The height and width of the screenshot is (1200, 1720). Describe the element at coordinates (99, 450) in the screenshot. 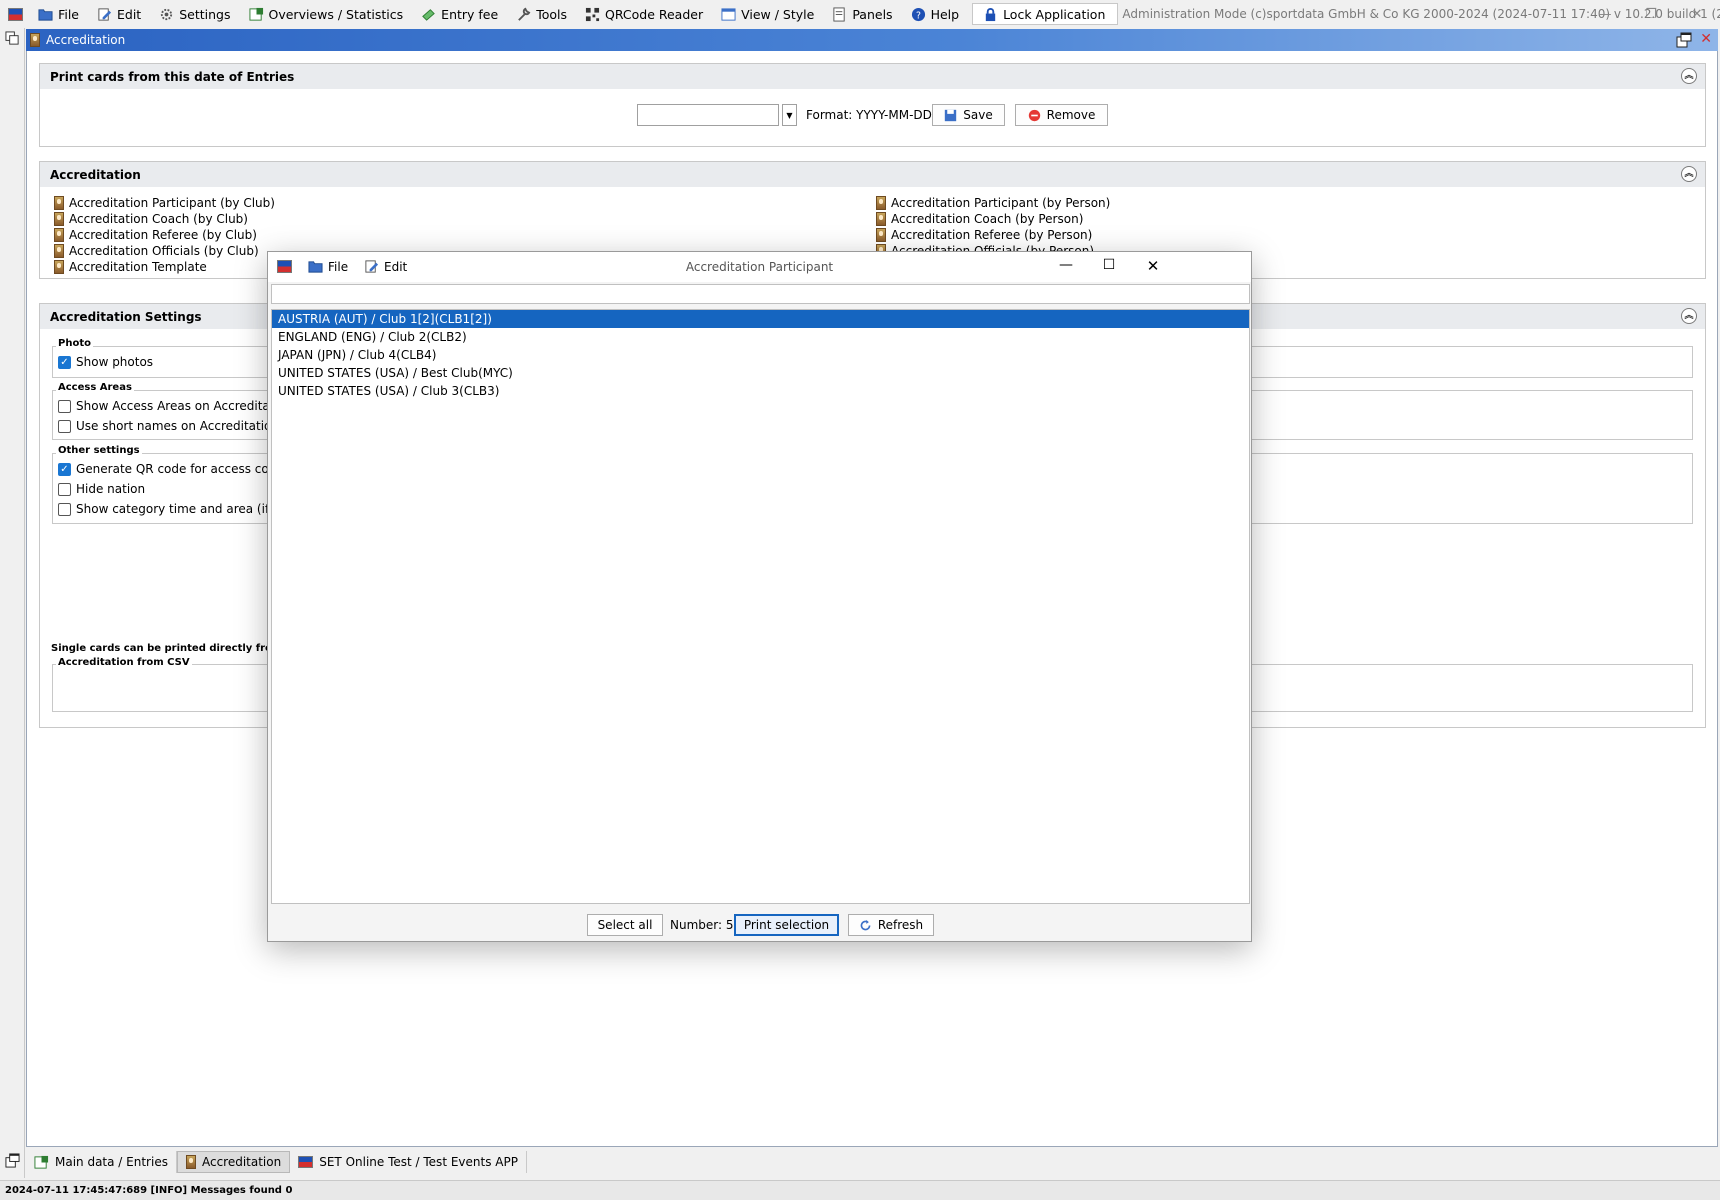

I see `other-settings-group-title: Other settings` at that location.